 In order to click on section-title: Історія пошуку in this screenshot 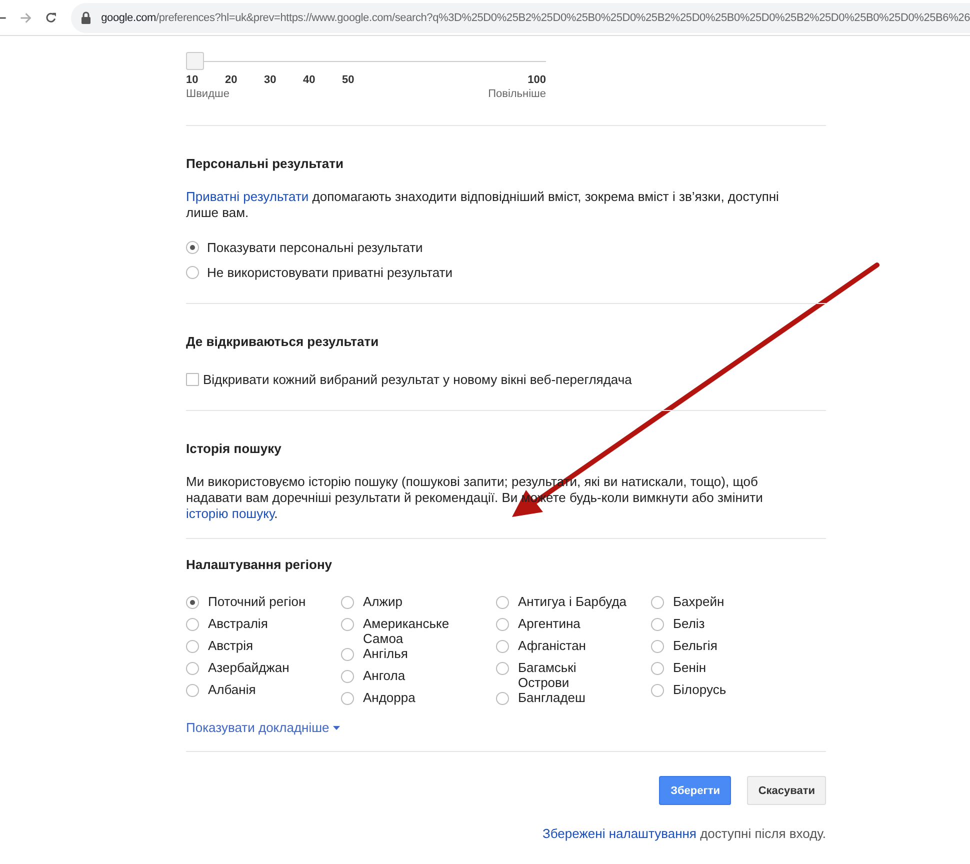, I will do `click(234, 448)`.